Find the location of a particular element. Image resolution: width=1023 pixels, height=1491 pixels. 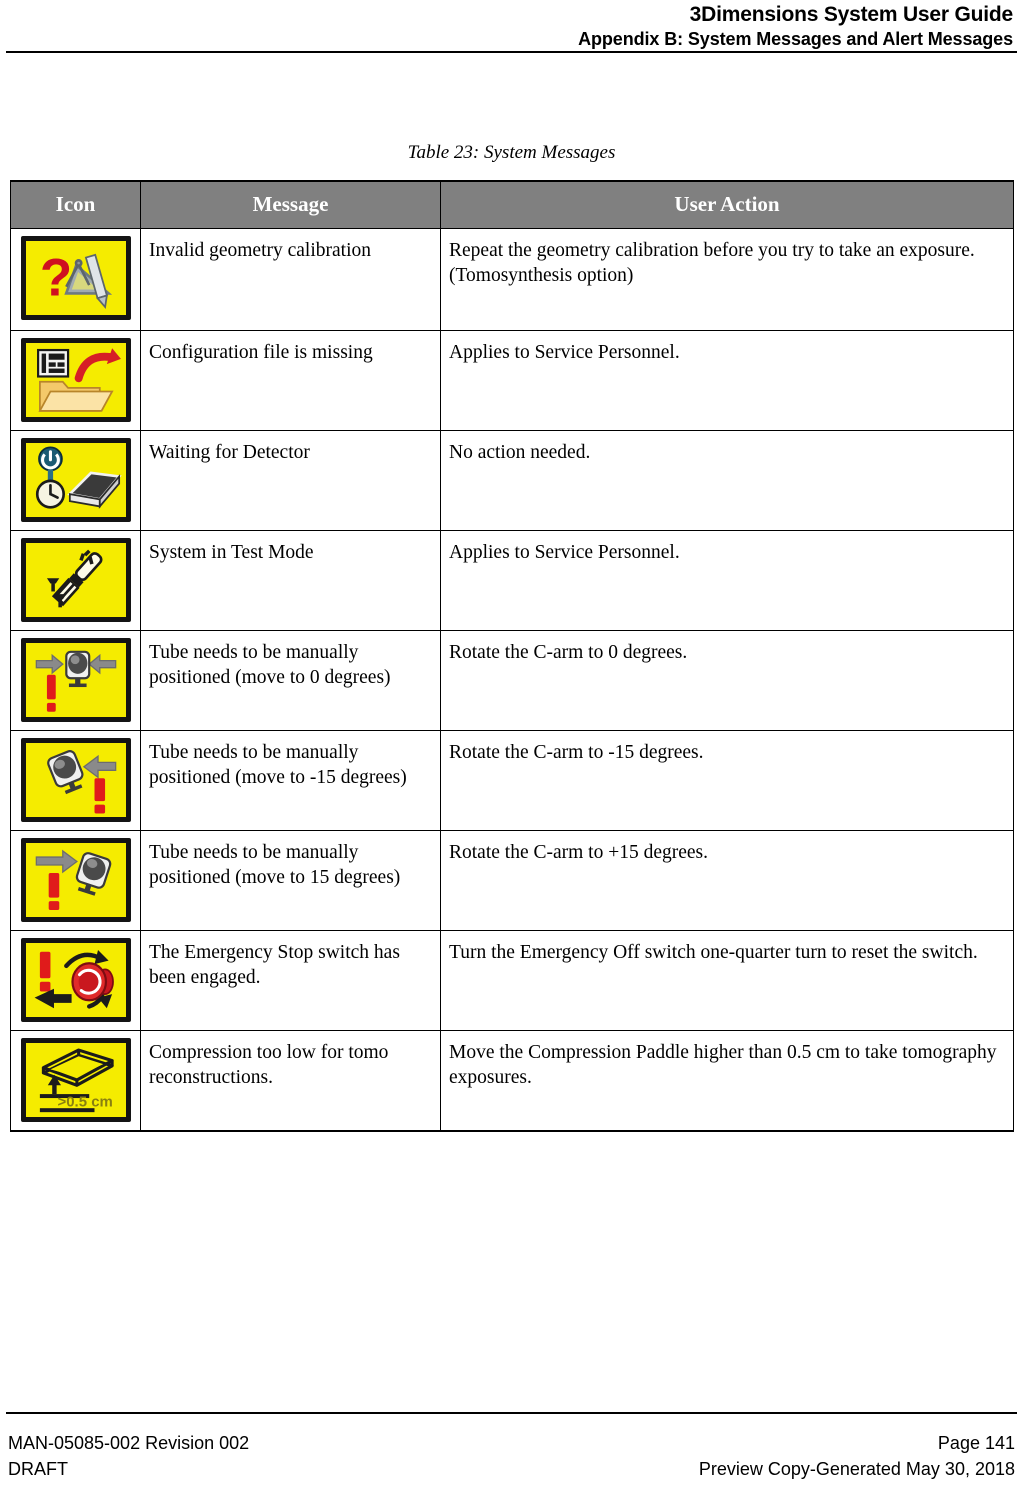

footer-draft-status: DRAFT is located at coordinates (38, 1469).